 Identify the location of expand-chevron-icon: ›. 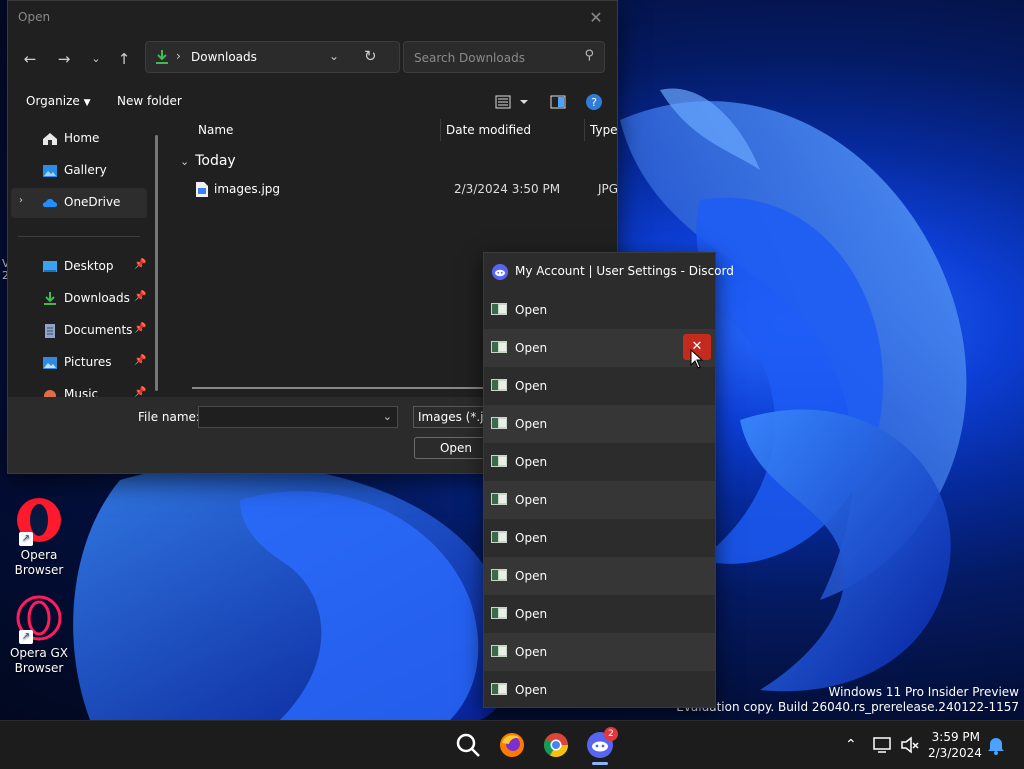
(21, 200).